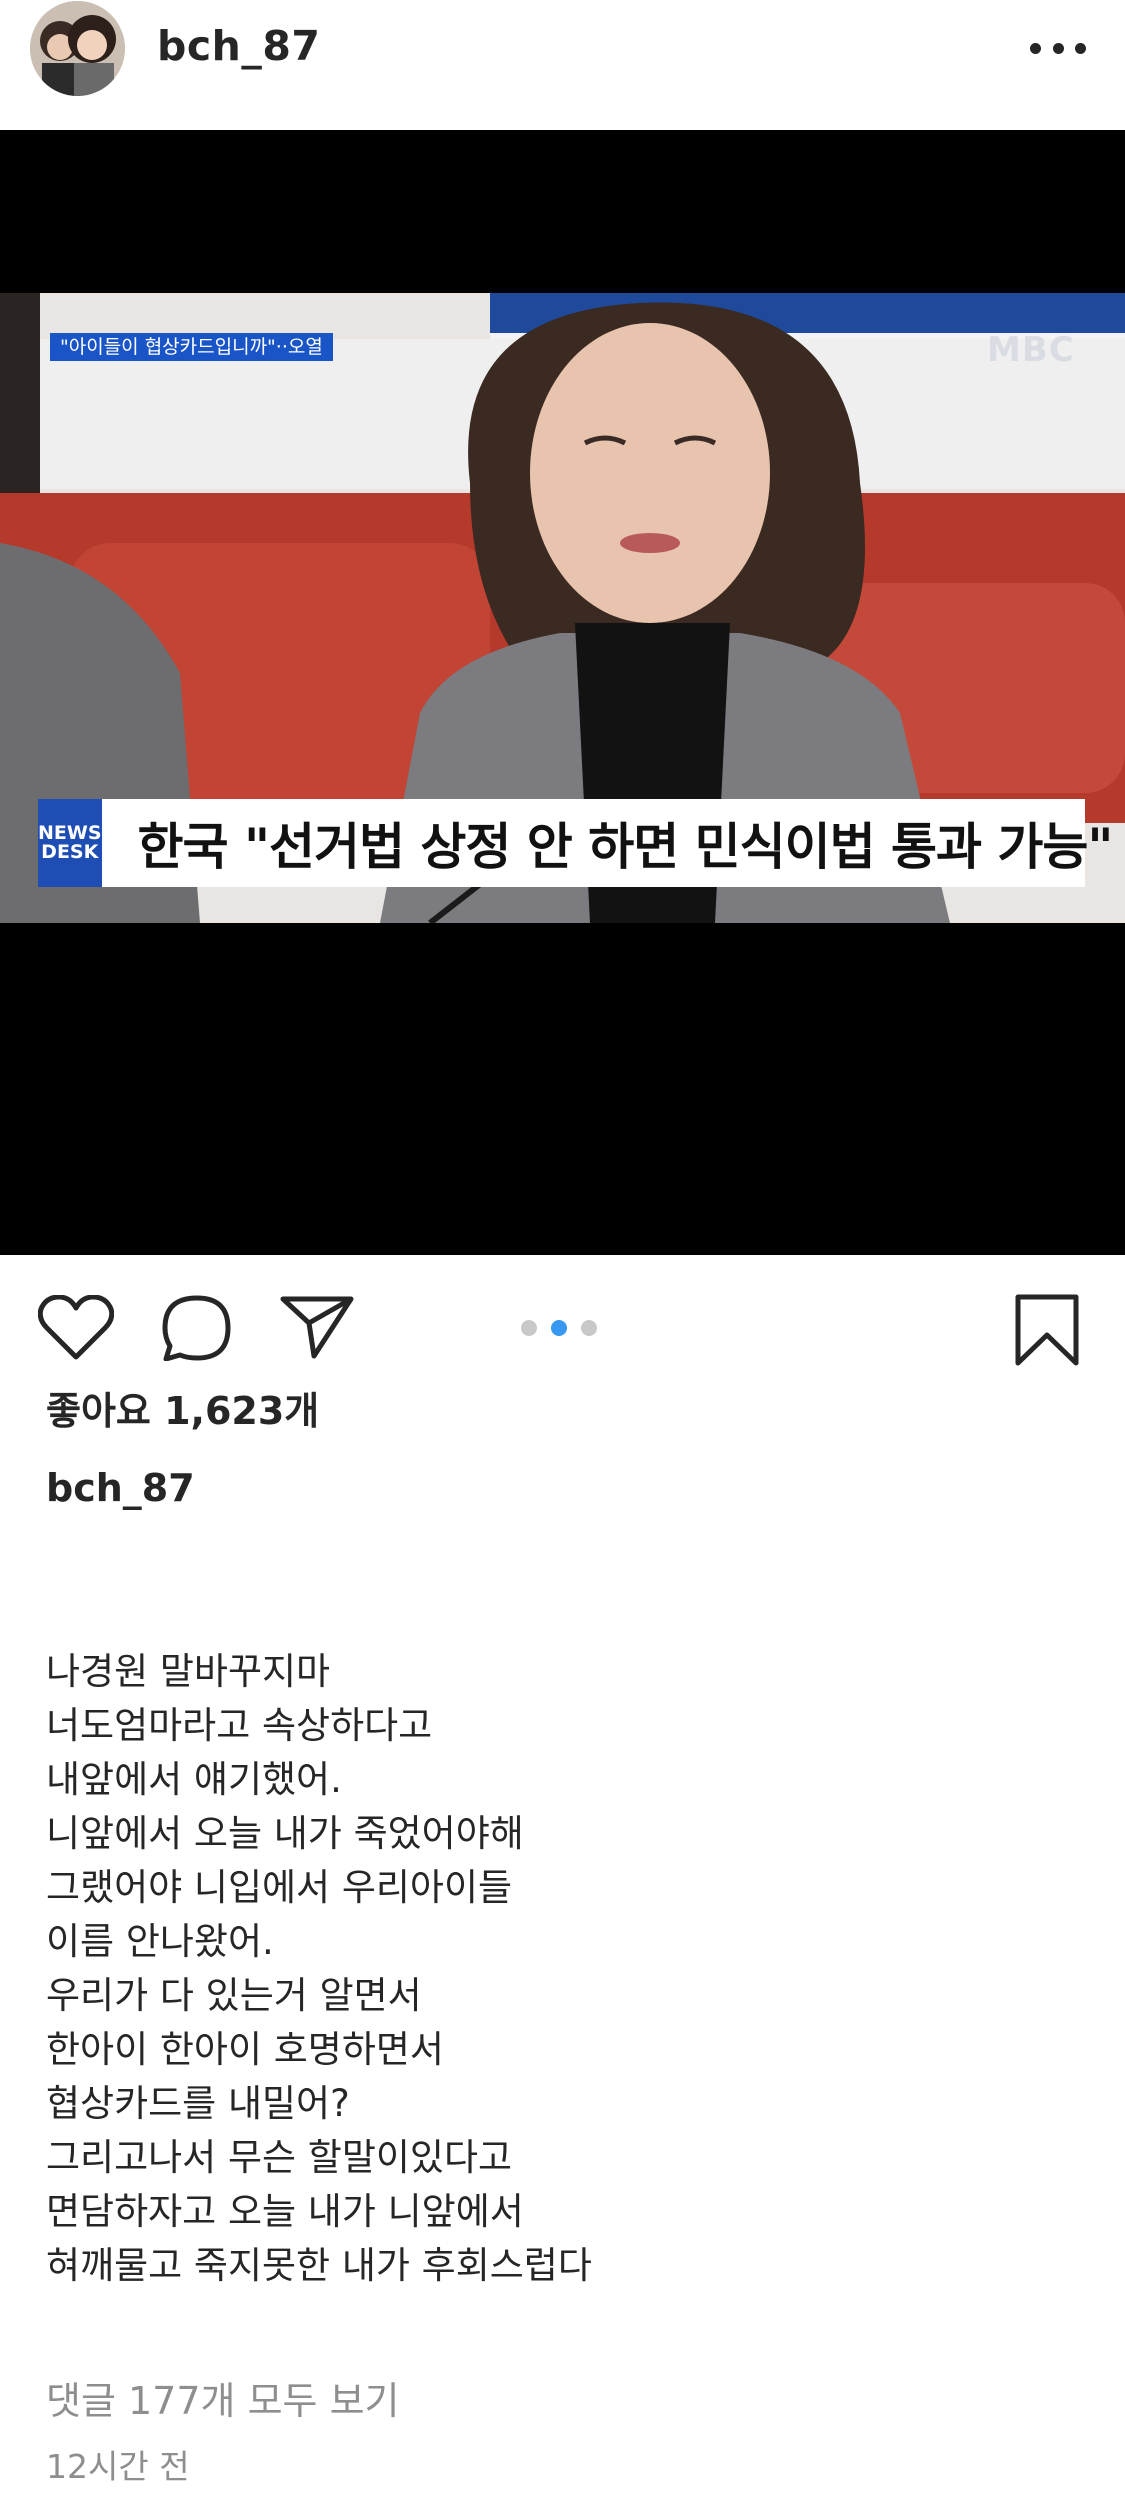  I want to click on caption-line: 협상카드를 내밀어?, so click(198, 2103).